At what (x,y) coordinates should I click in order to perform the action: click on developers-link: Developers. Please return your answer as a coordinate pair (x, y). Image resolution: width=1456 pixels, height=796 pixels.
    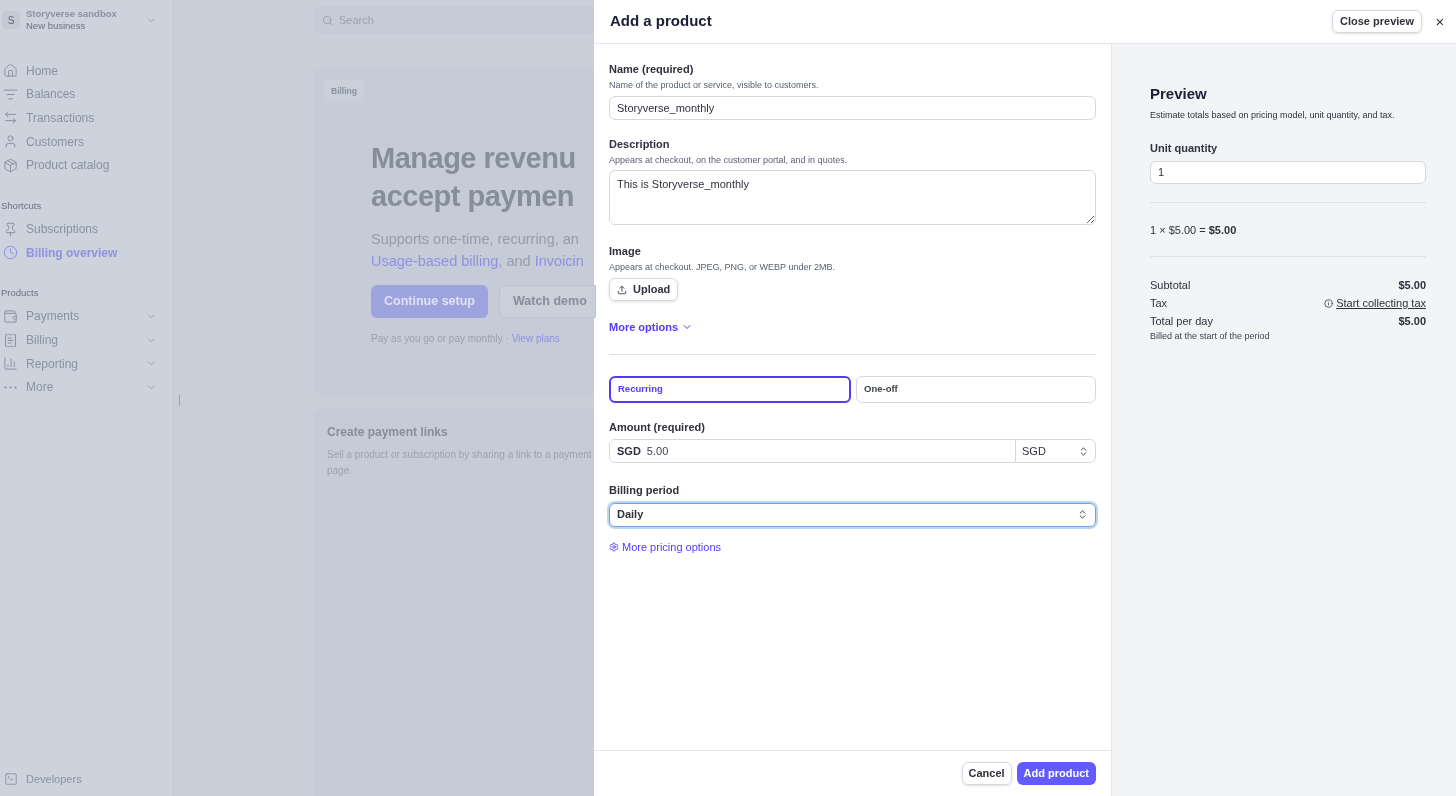
    Looking at the image, I should click on (86, 779).